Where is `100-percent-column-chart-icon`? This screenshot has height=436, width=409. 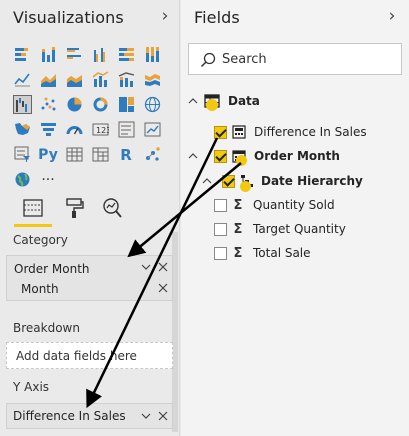 100-percent-column-chart-icon is located at coordinates (152, 54).